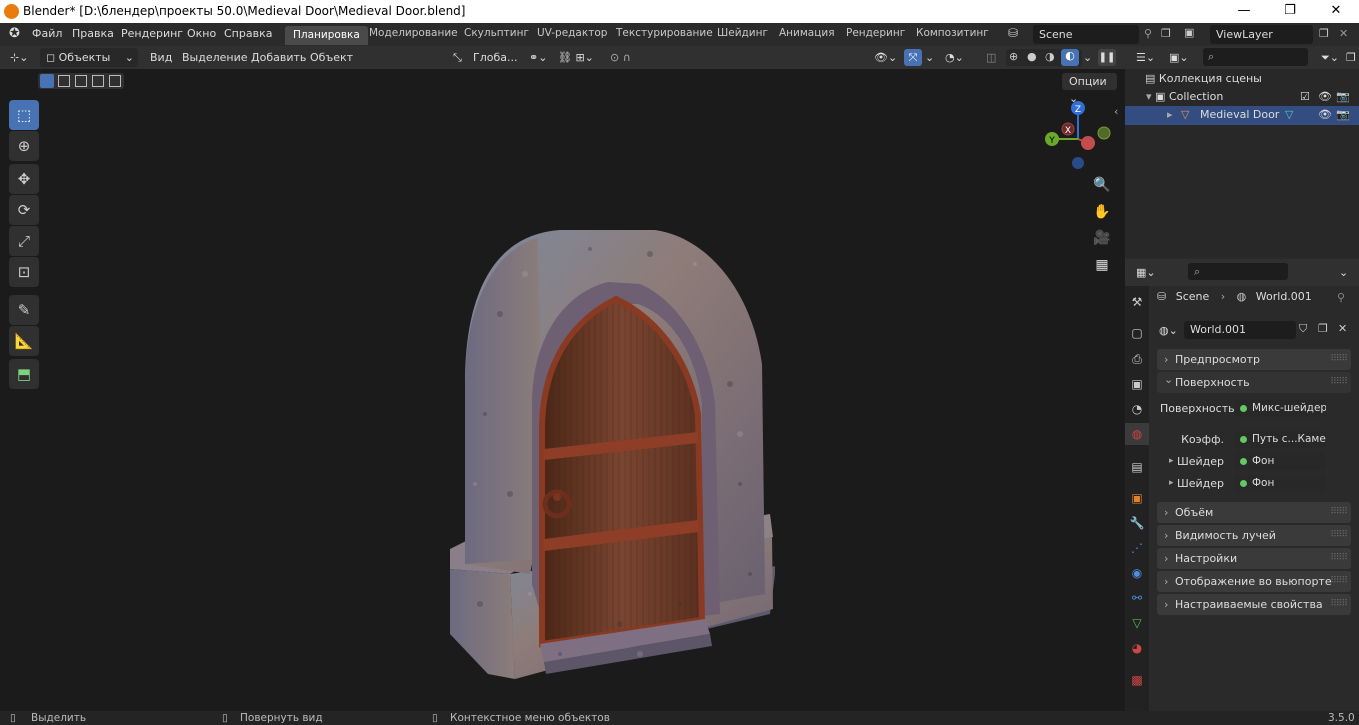  I want to click on visibility-icon: 👁⌄, so click(885, 57).